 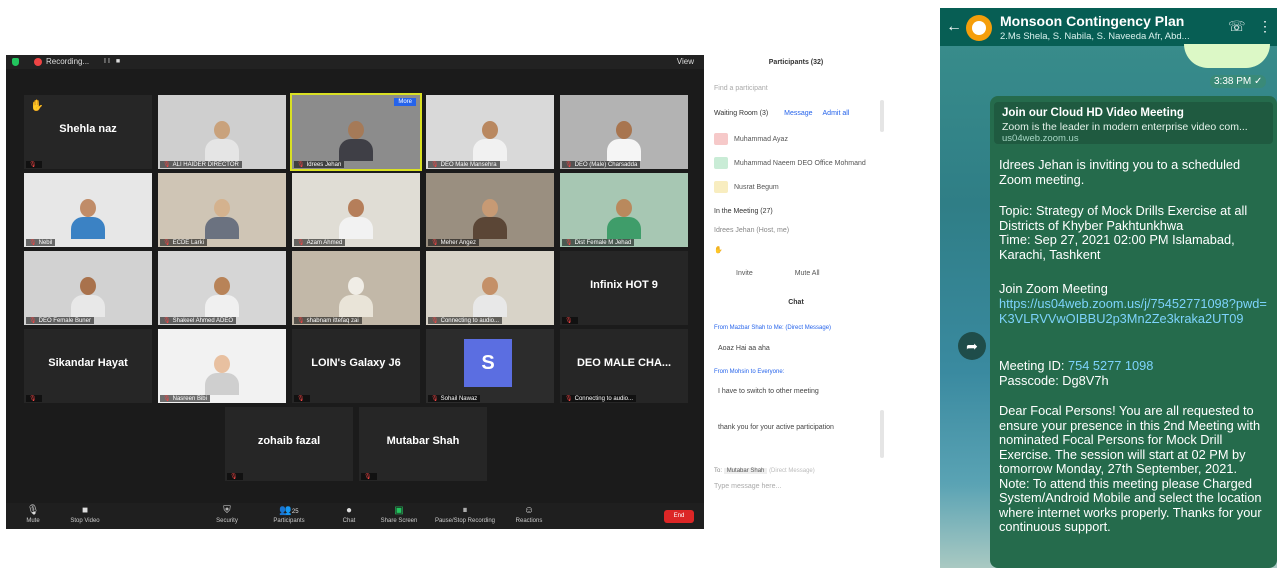 I want to click on raised-hand-icon: ✋, so click(x=37, y=106).